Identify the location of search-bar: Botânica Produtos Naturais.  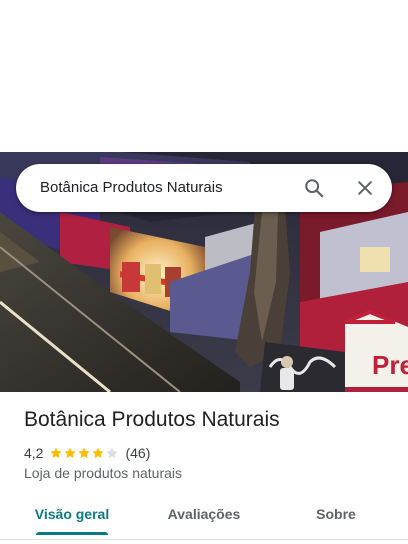
(204, 188).